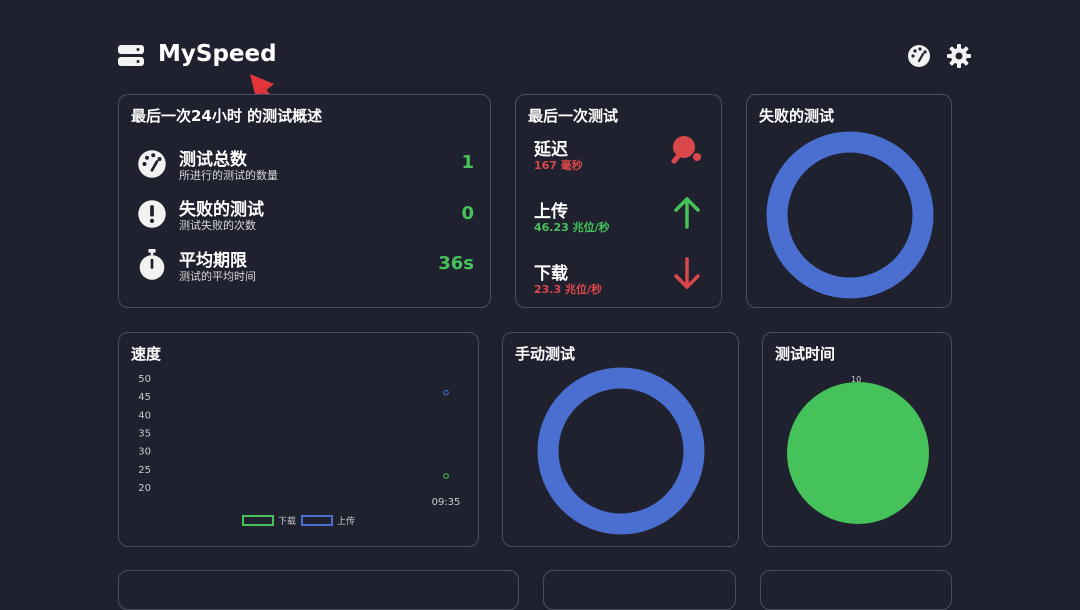 This screenshot has width=1080, height=610. What do you see at coordinates (217, 276) in the screenshot?
I see `stat-sub-average: 测试的平均时间` at bounding box center [217, 276].